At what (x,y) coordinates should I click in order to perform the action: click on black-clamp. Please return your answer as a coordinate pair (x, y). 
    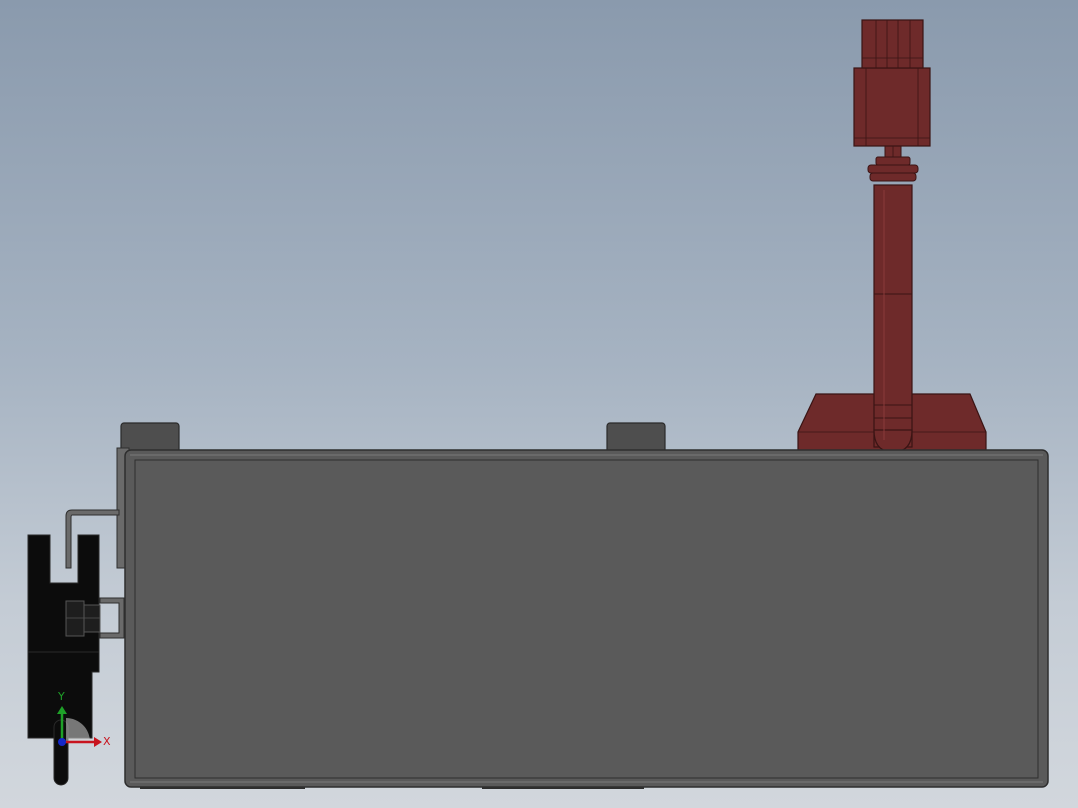
    Looking at the image, I should click on (63, 636).